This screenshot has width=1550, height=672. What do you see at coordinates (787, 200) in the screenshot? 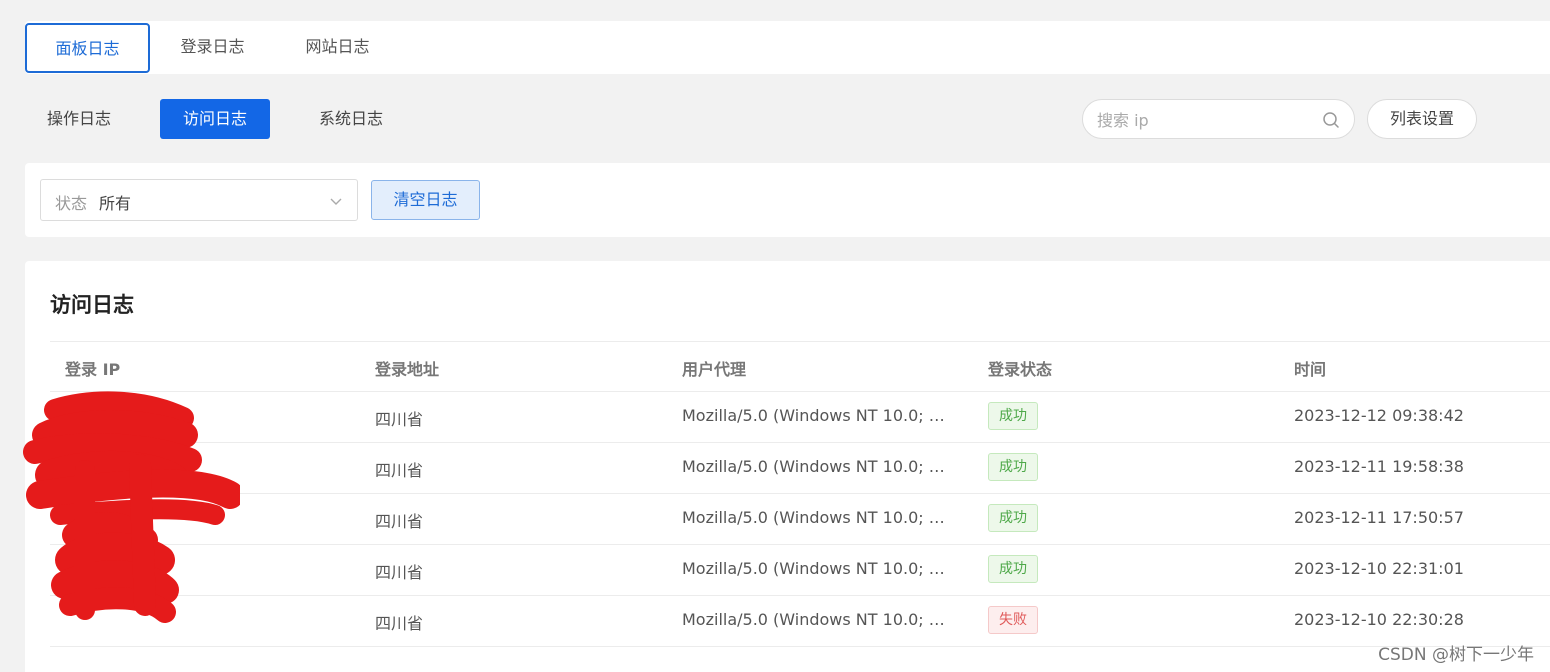
I see `filter-bar: 状态 所有 清空日志` at bounding box center [787, 200].